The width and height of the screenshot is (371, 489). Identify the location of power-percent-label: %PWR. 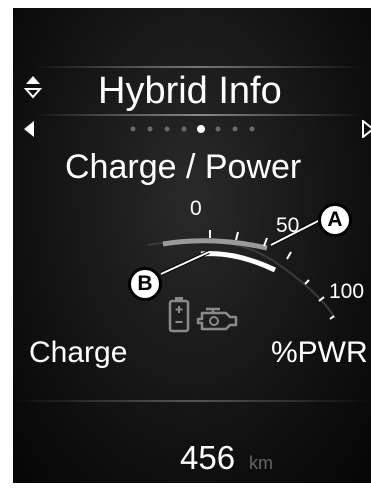
(319, 352).